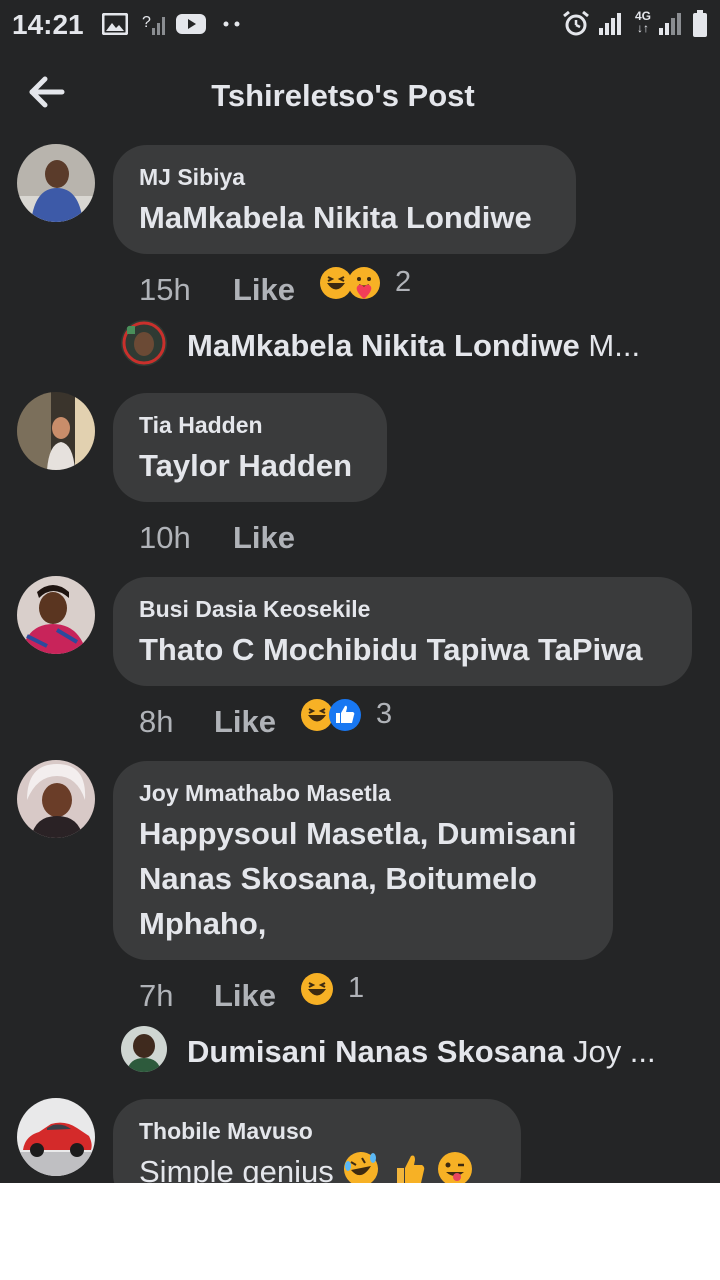 Image resolution: width=720 pixels, height=1280 pixels. I want to click on haha-icon, so click(317, 989).